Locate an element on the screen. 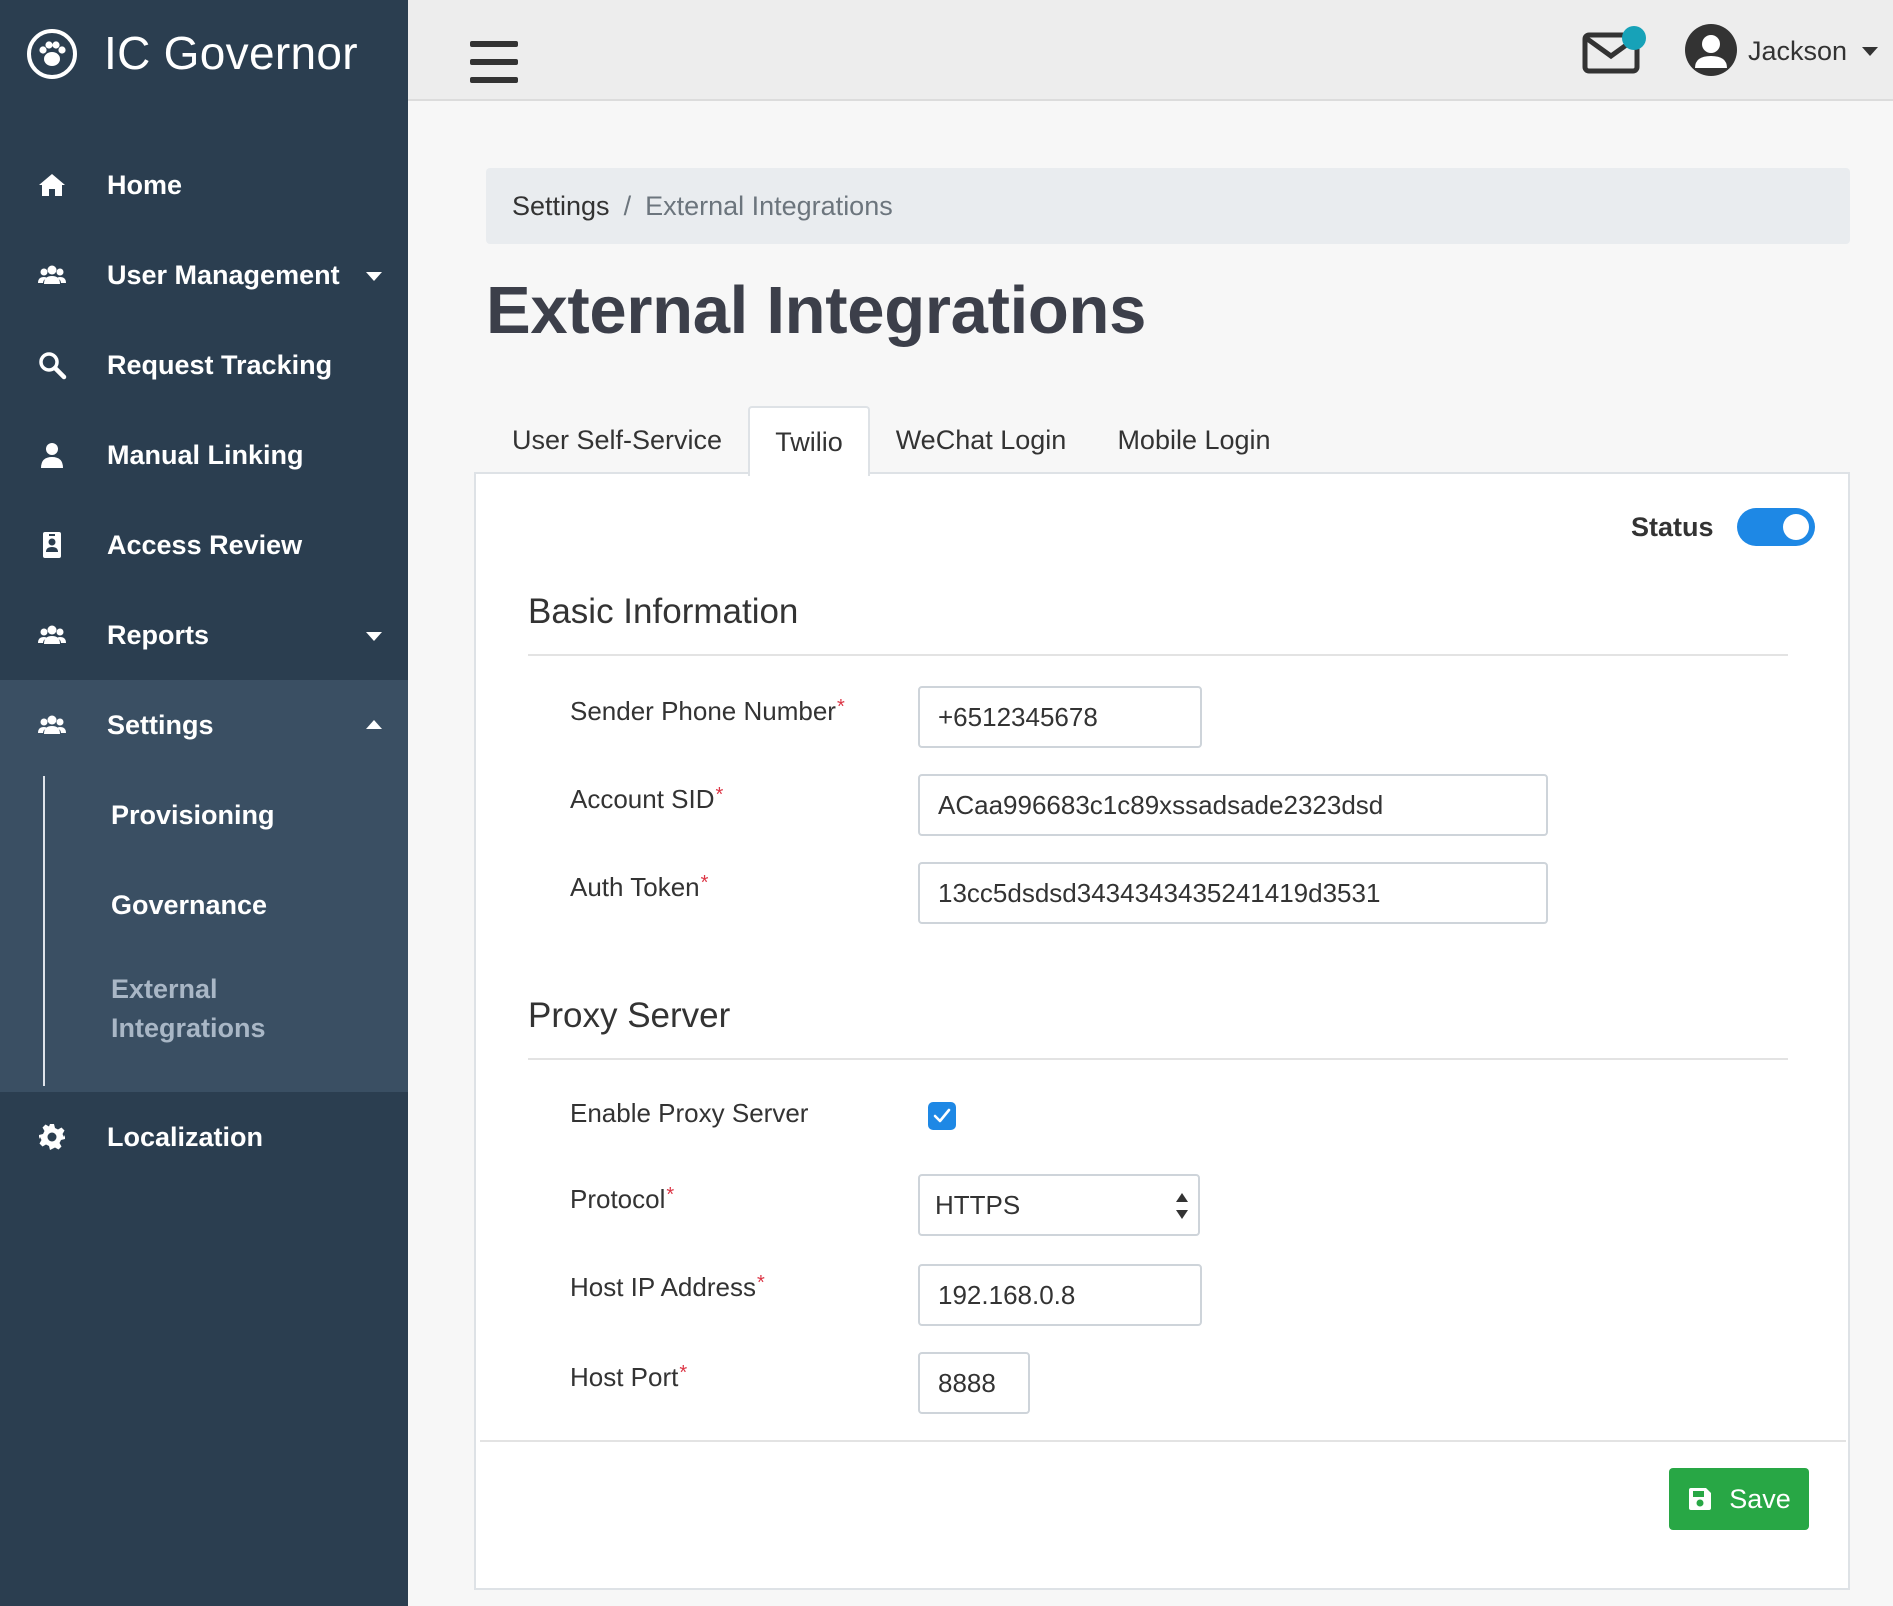  sidebar-subitem-external-integrations: External Integrations is located at coordinates (204, 1009).